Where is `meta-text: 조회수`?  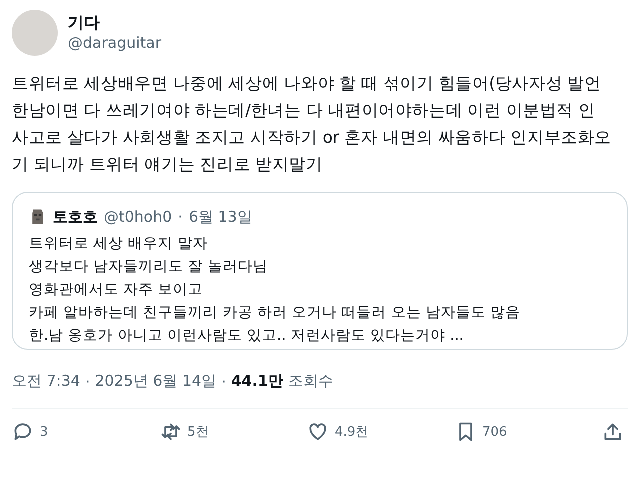
meta-text: 조회수 is located at coordinates (311, 381).